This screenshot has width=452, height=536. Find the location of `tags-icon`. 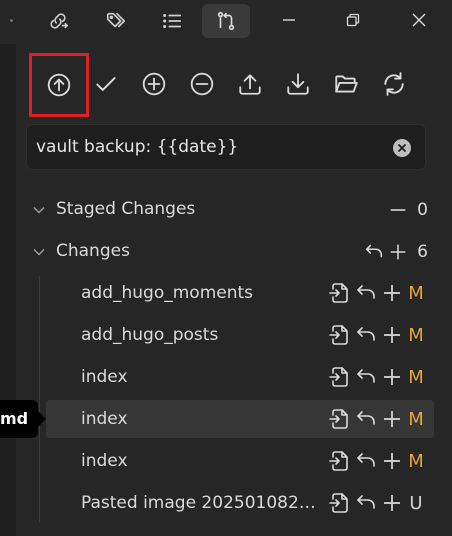

tags-icon is located at coordinates (116, 21).